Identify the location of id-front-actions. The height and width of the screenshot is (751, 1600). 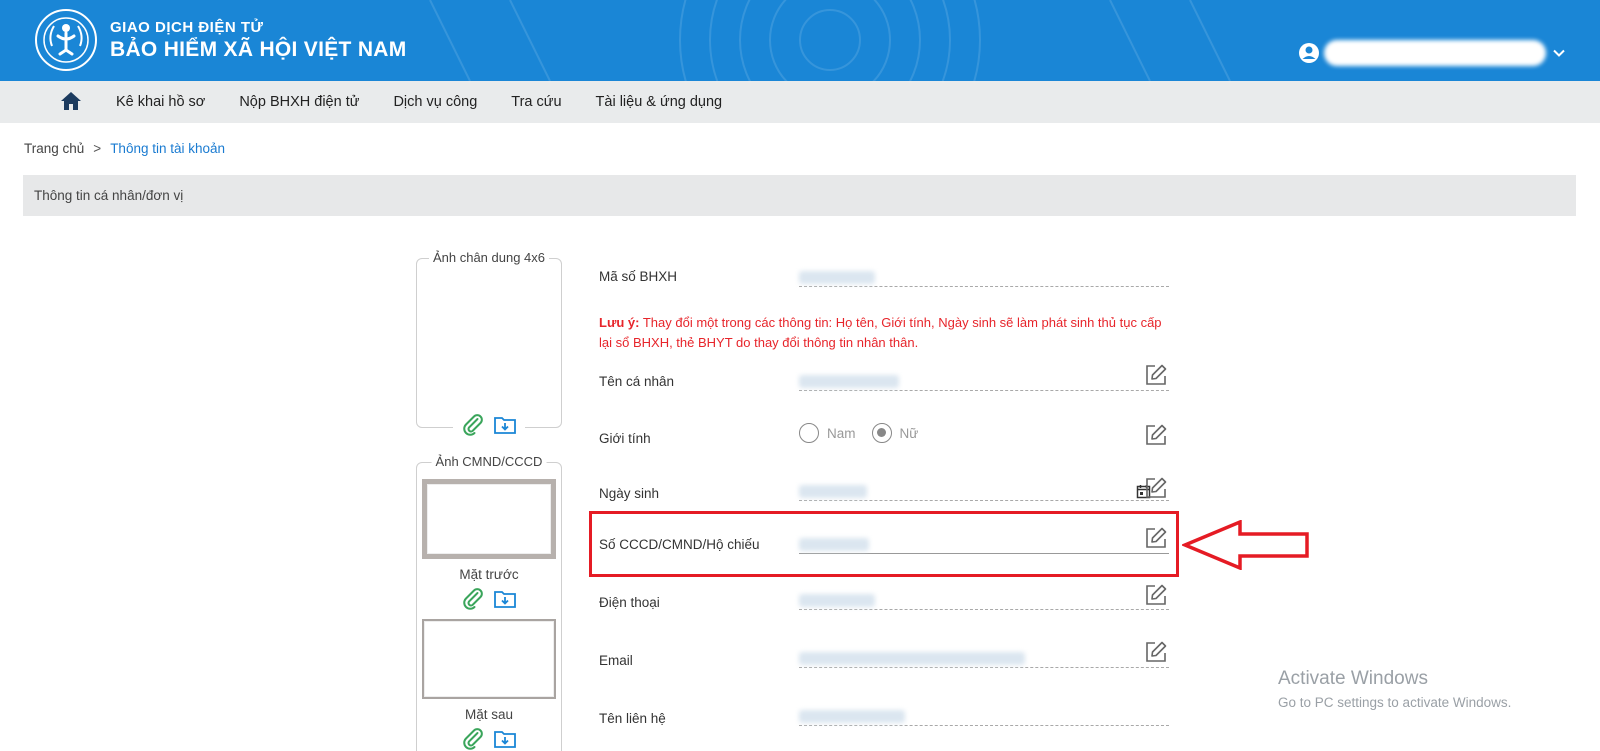
(489, 599).